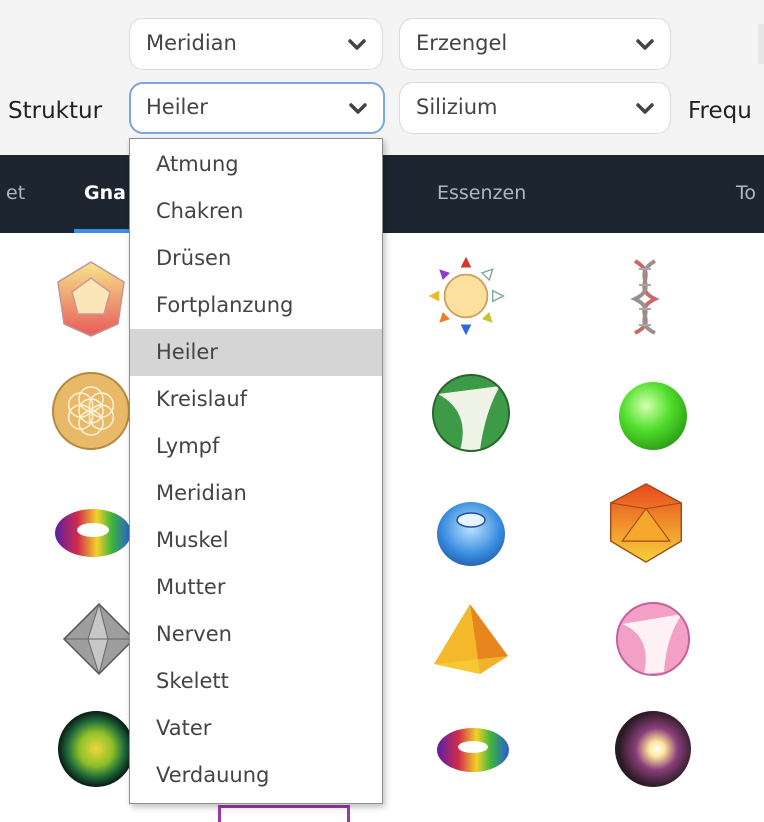  I want to click on erzengel-select: Erzengel, so click(535, 44).